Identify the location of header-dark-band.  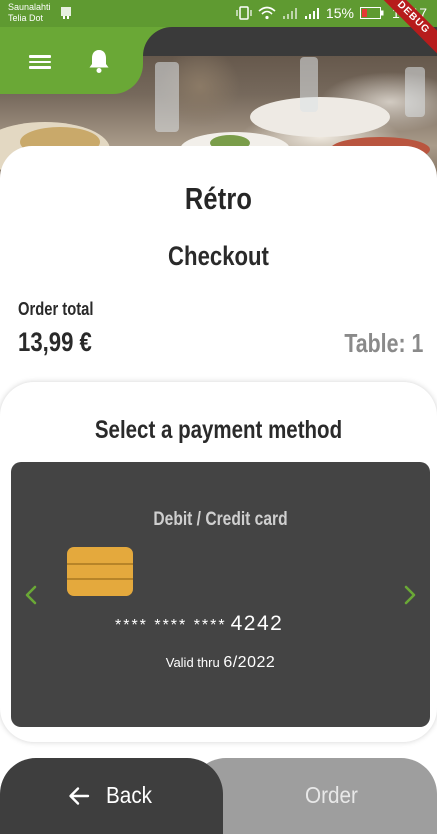
(290, 41).